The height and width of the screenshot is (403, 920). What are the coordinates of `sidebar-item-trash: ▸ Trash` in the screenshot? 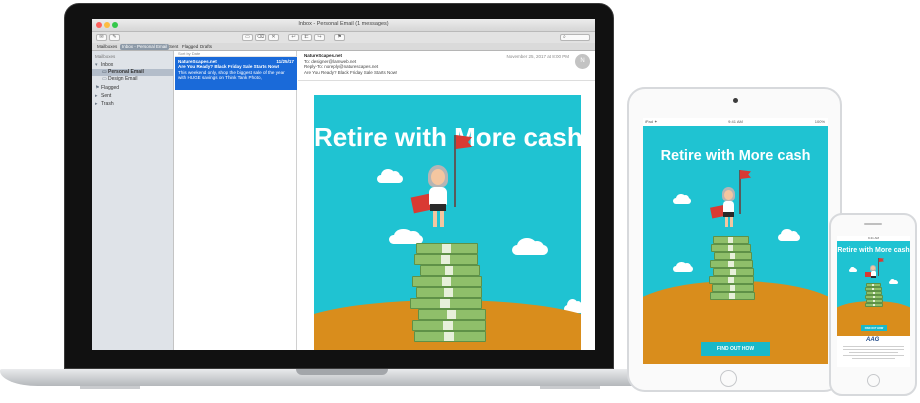 It's located at (133, 104).